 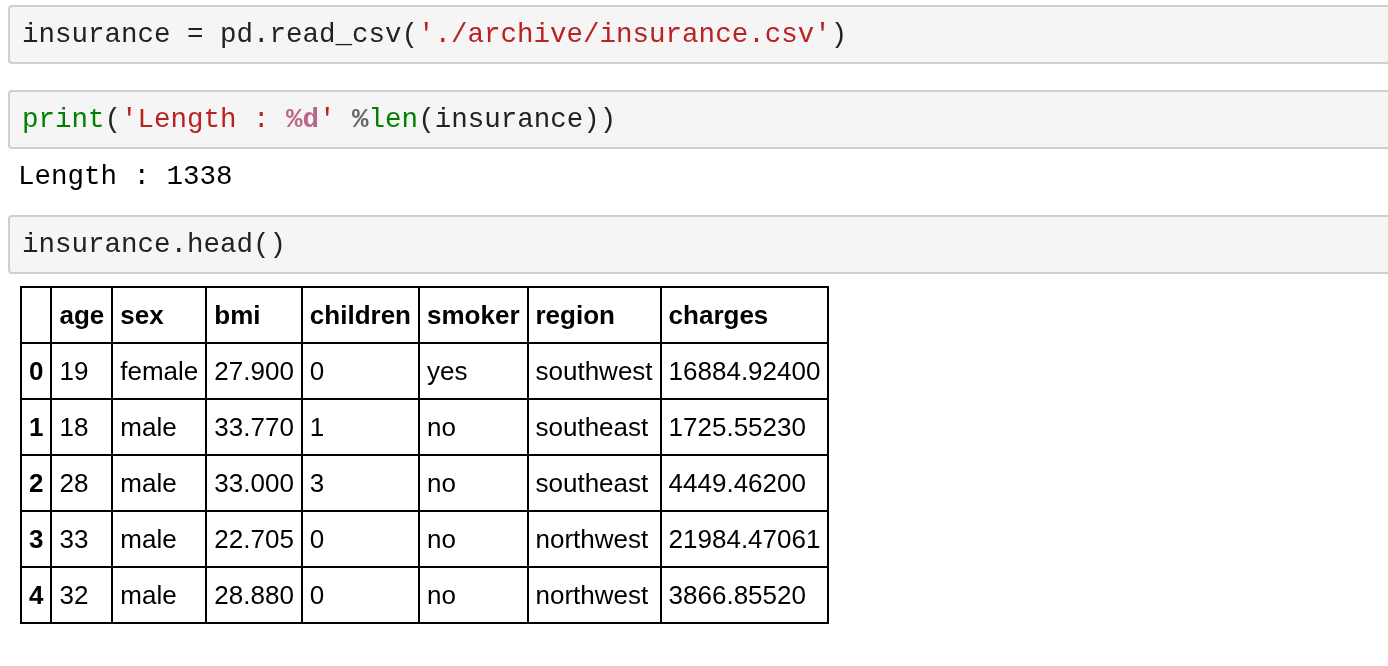 What do you see at coordinates (159, 315) in the screenshot?
I see `column-header: sex` at bounding box center [159, 315].